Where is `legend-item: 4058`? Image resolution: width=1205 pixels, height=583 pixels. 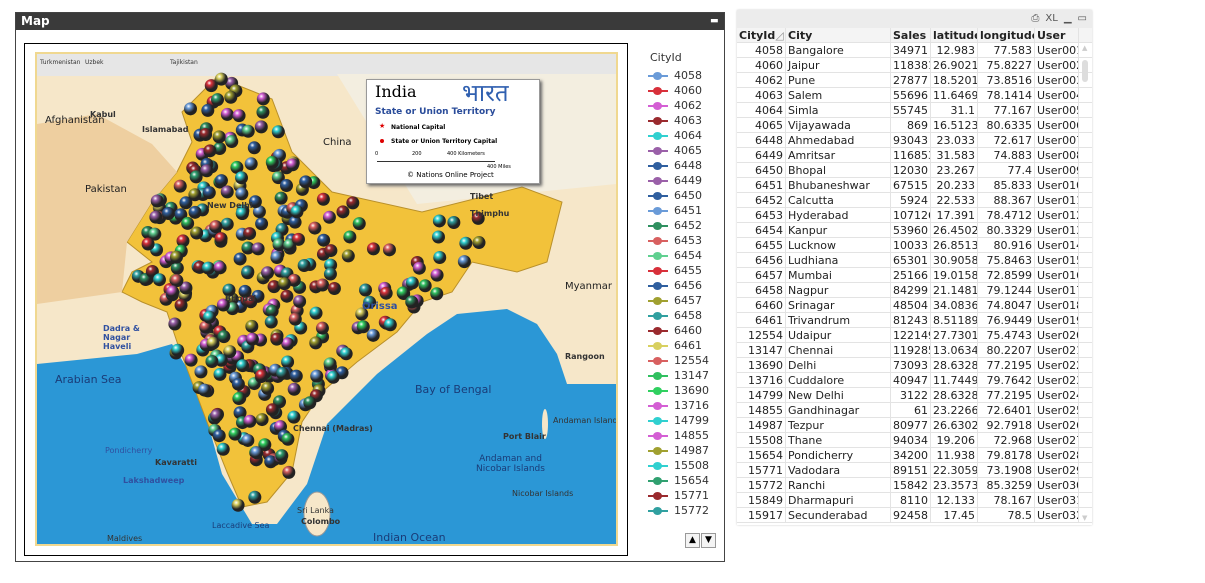 legend-item: 4058 is located at coordinates (683, 75).